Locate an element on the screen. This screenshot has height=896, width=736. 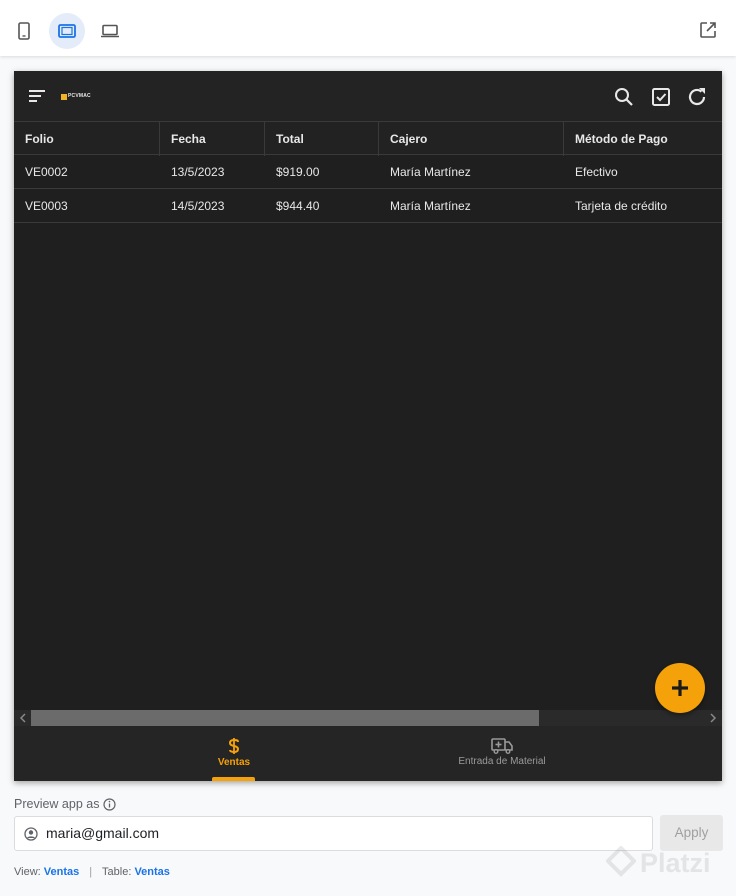
tablet-icon is located at coordinates (67, 31).